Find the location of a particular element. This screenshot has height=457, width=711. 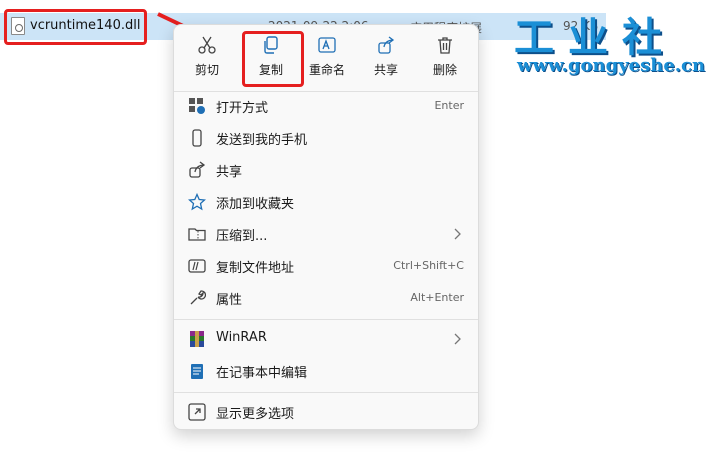

rename-button: 重命名 is located at coordinates (327, 57).